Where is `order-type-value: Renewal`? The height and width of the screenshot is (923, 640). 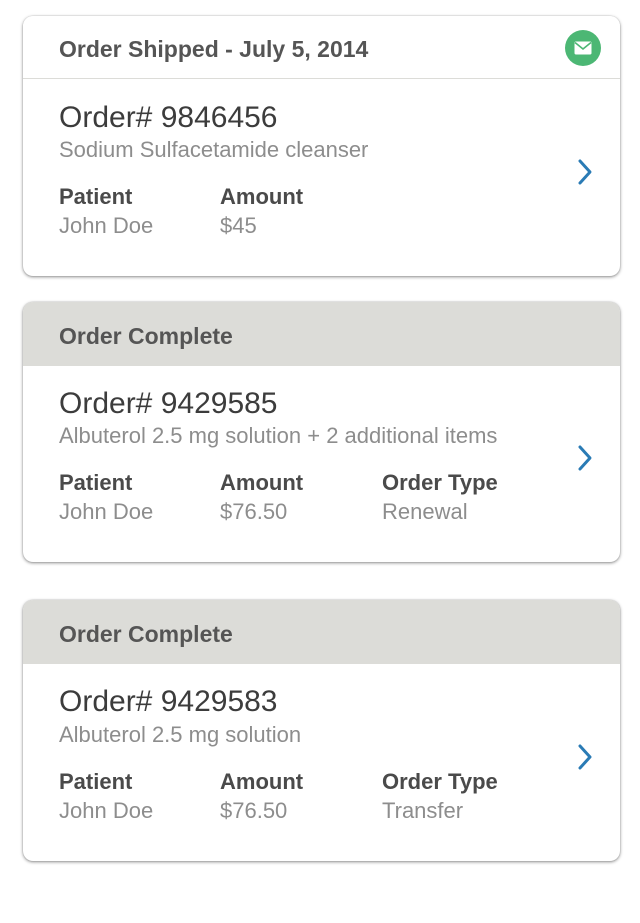 order-type-value: Renewal is located at coordinates (425, 511).